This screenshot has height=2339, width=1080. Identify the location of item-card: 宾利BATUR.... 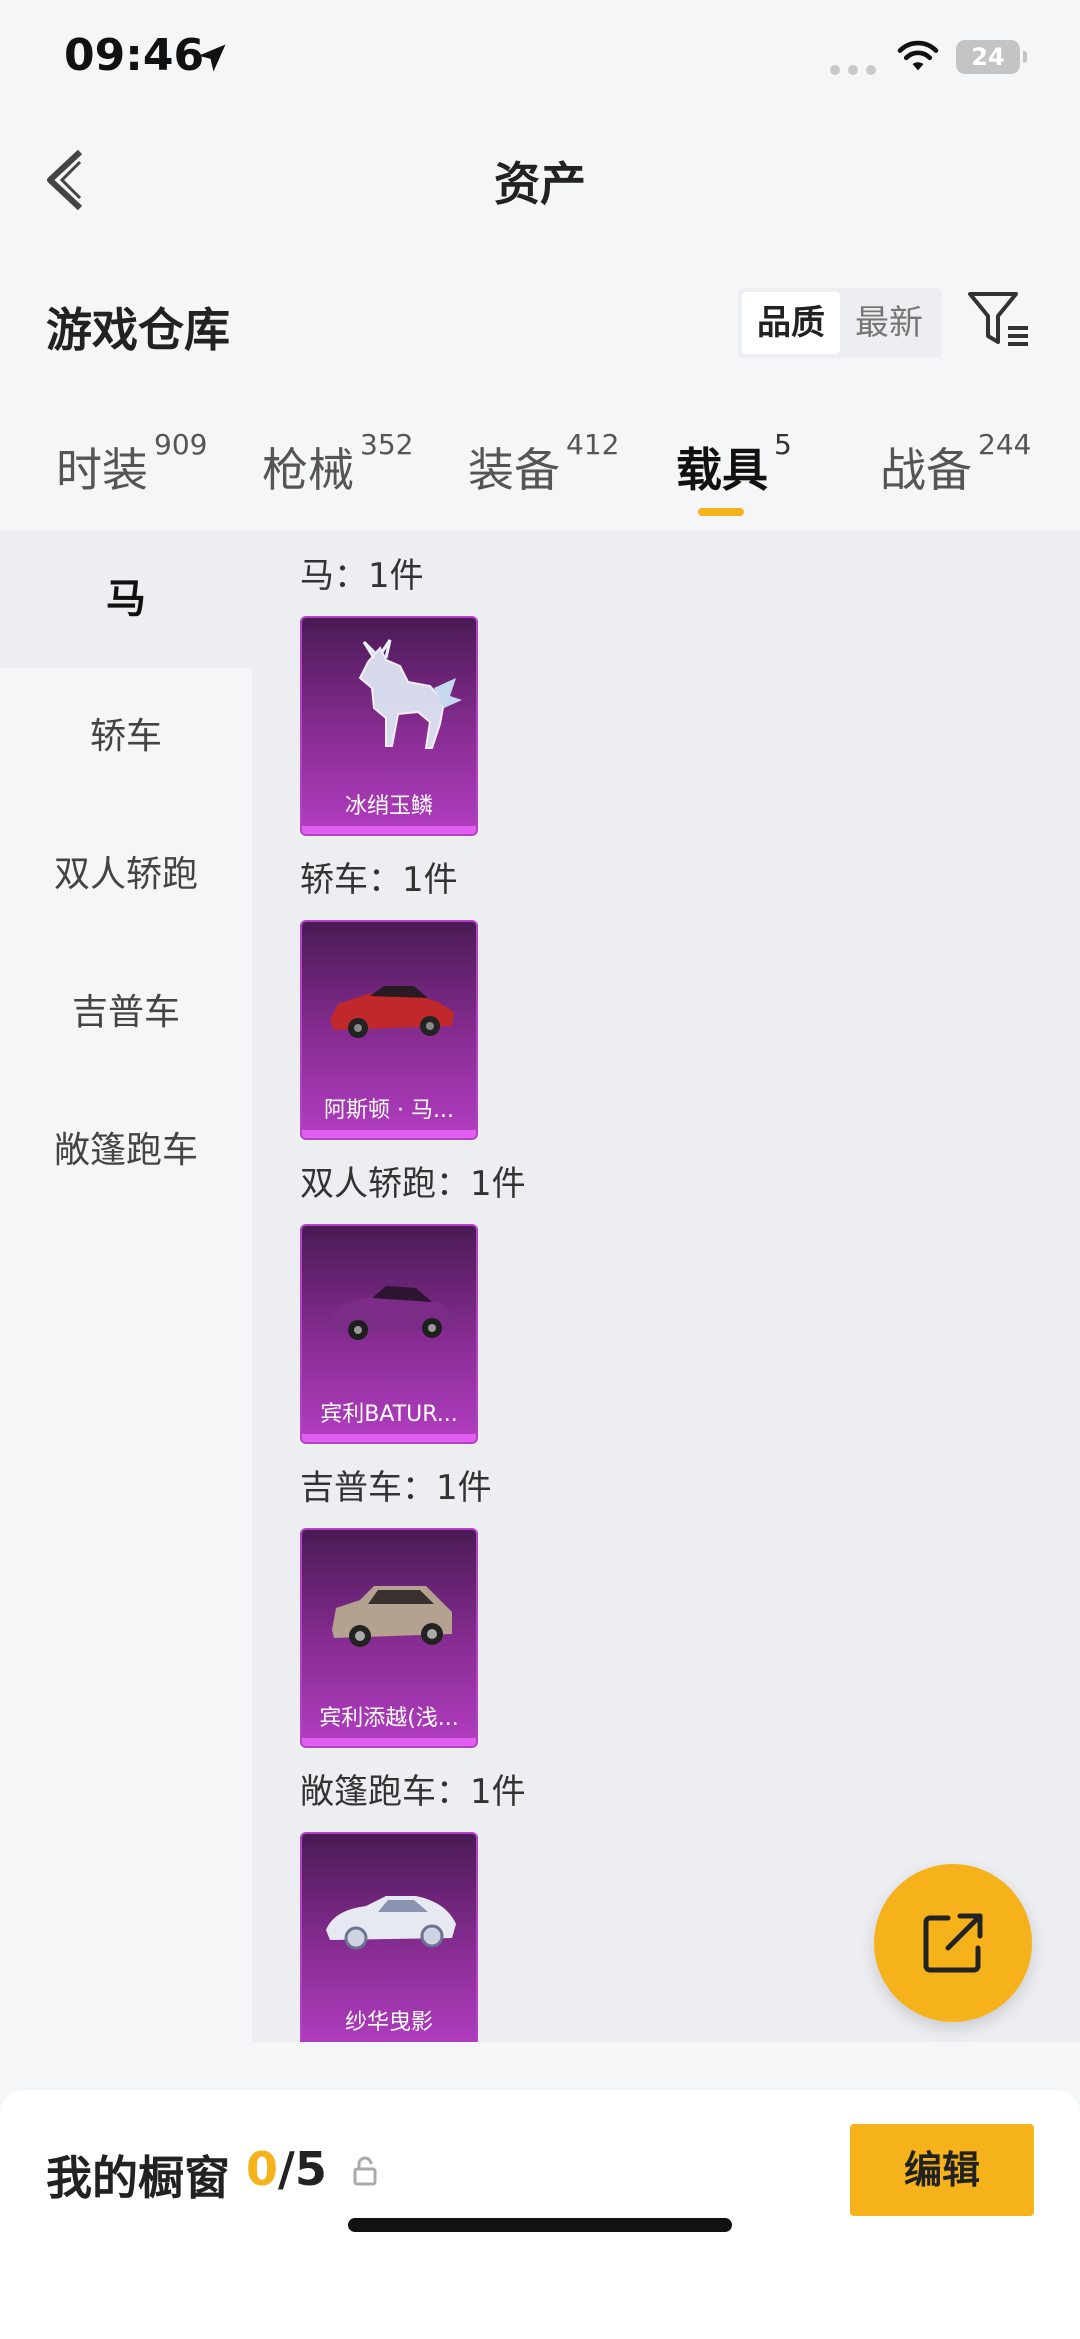
(389, 1334).